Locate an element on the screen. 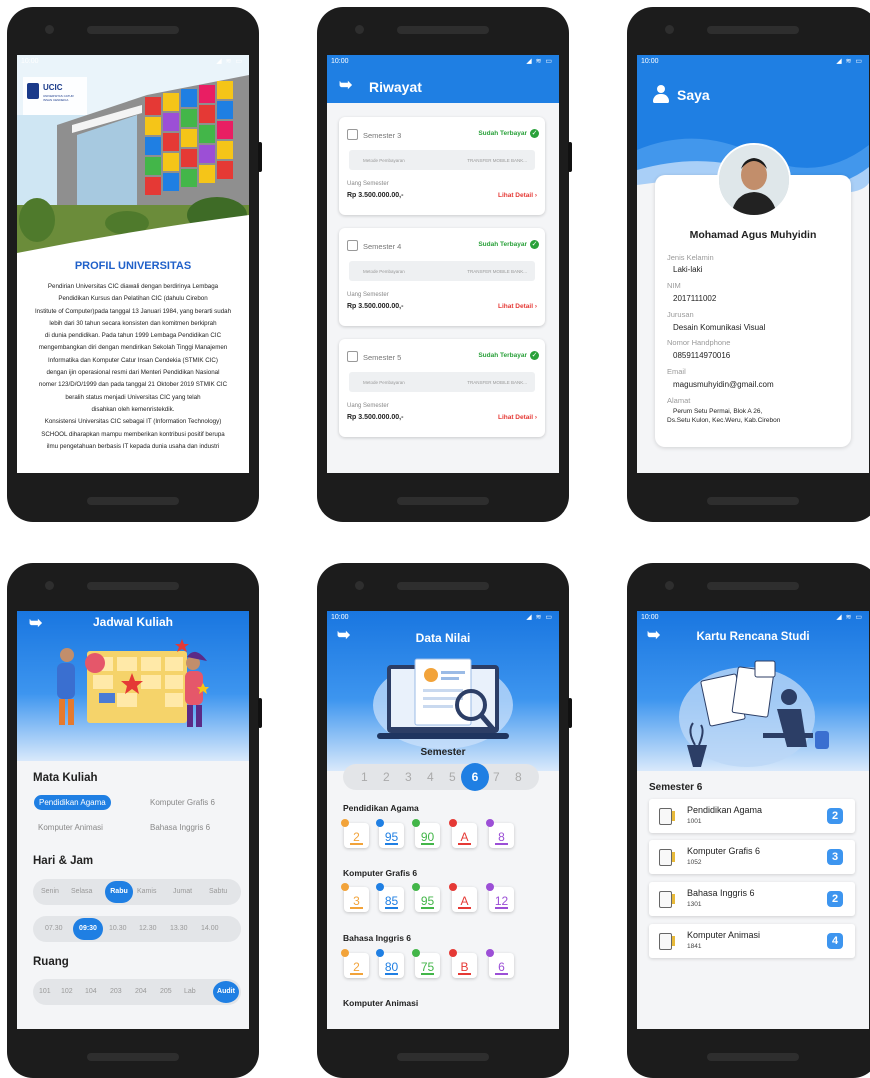  course-code: 1841 is located at coordinates (694, 946).